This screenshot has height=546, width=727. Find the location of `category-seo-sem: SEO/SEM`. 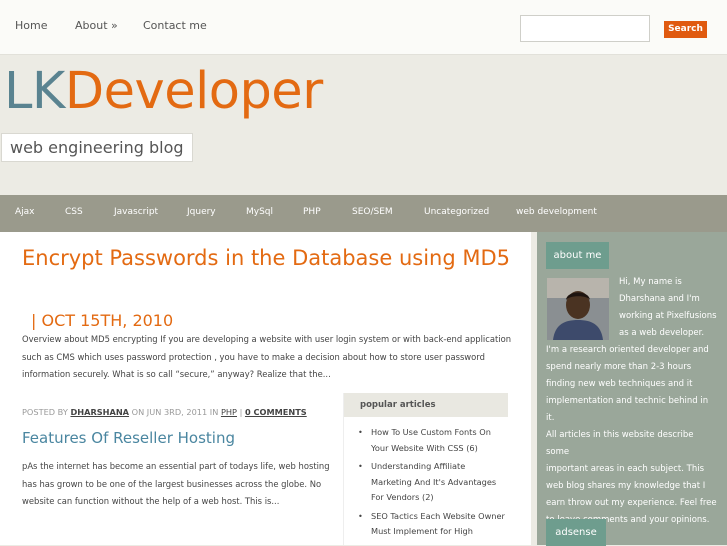

category-seo-sem: SEO/SEM is located at coordinates (372, 212).